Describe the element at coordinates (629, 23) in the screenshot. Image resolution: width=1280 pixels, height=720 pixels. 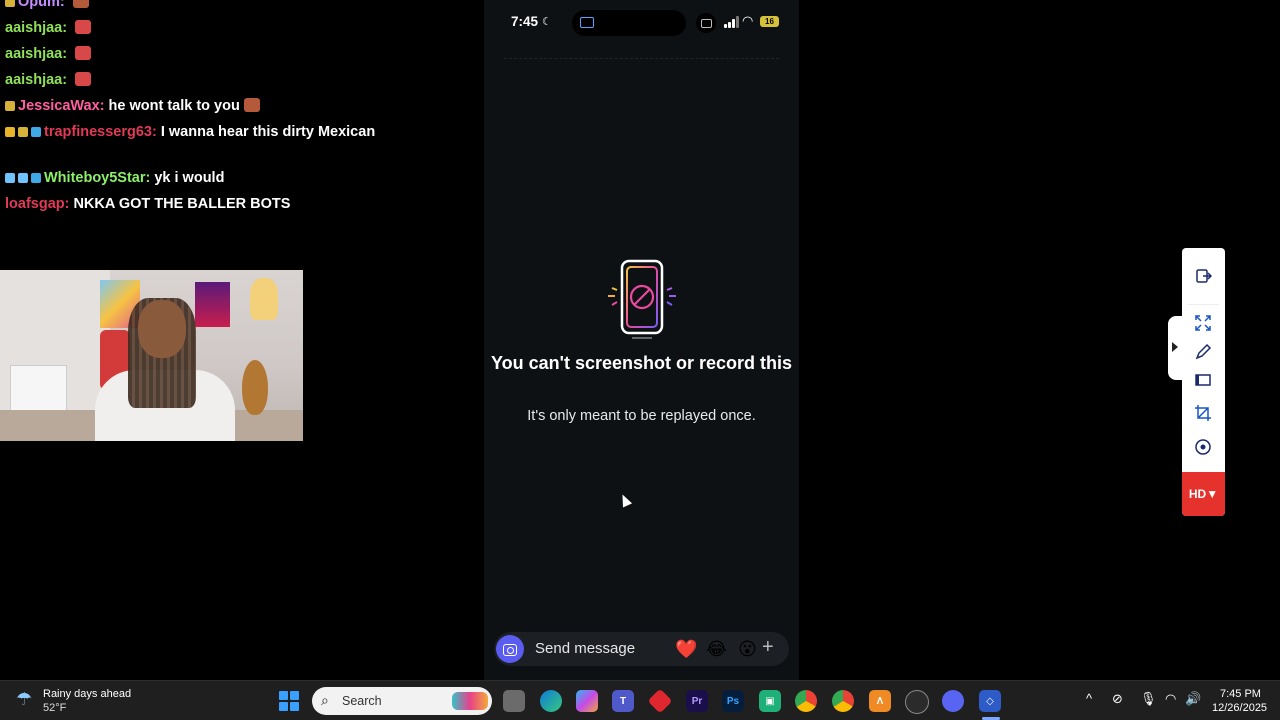
I see `dynamic-island` at that location.